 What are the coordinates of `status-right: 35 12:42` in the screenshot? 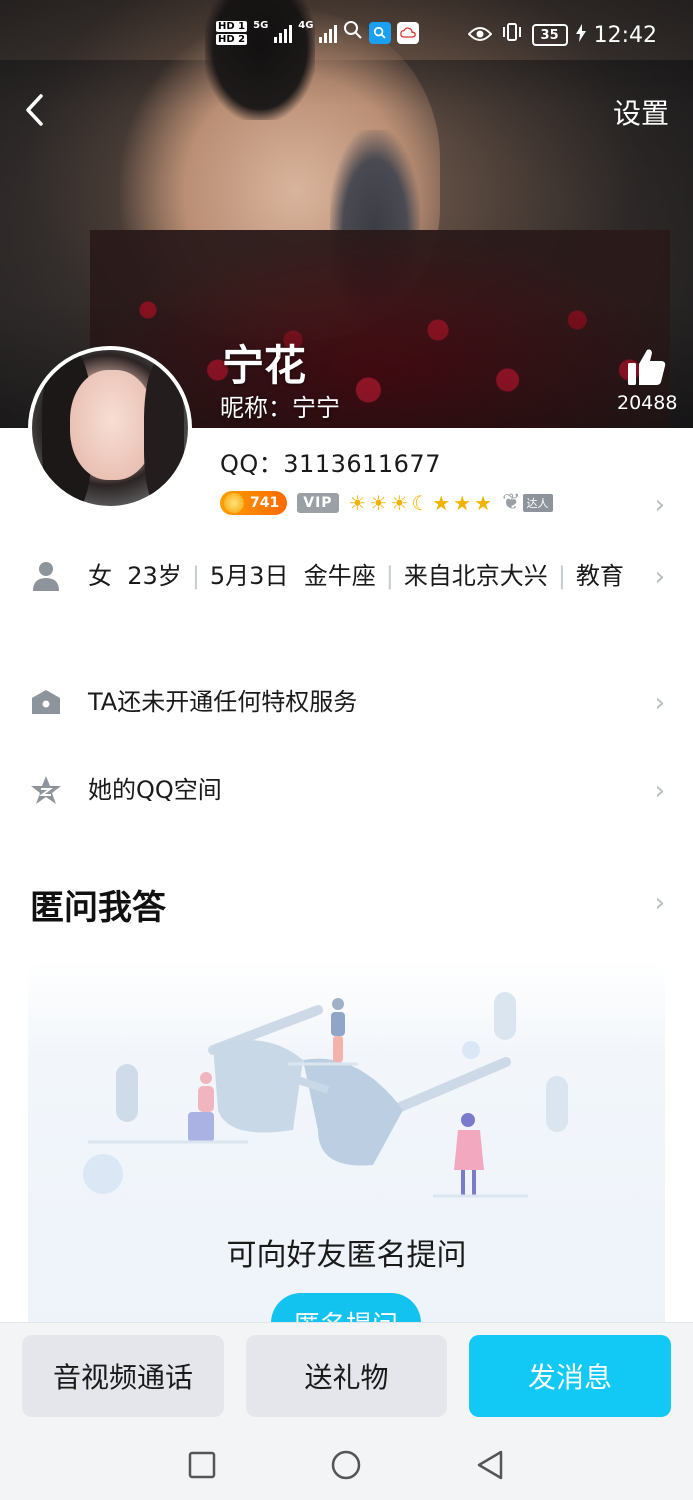 It's located at (562, 35).